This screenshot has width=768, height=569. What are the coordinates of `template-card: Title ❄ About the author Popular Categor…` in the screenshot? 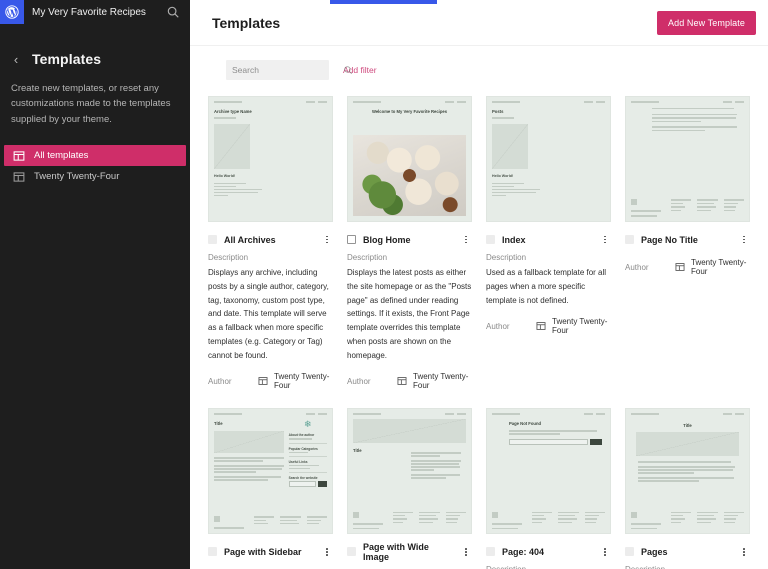 It's located at (270, 488).